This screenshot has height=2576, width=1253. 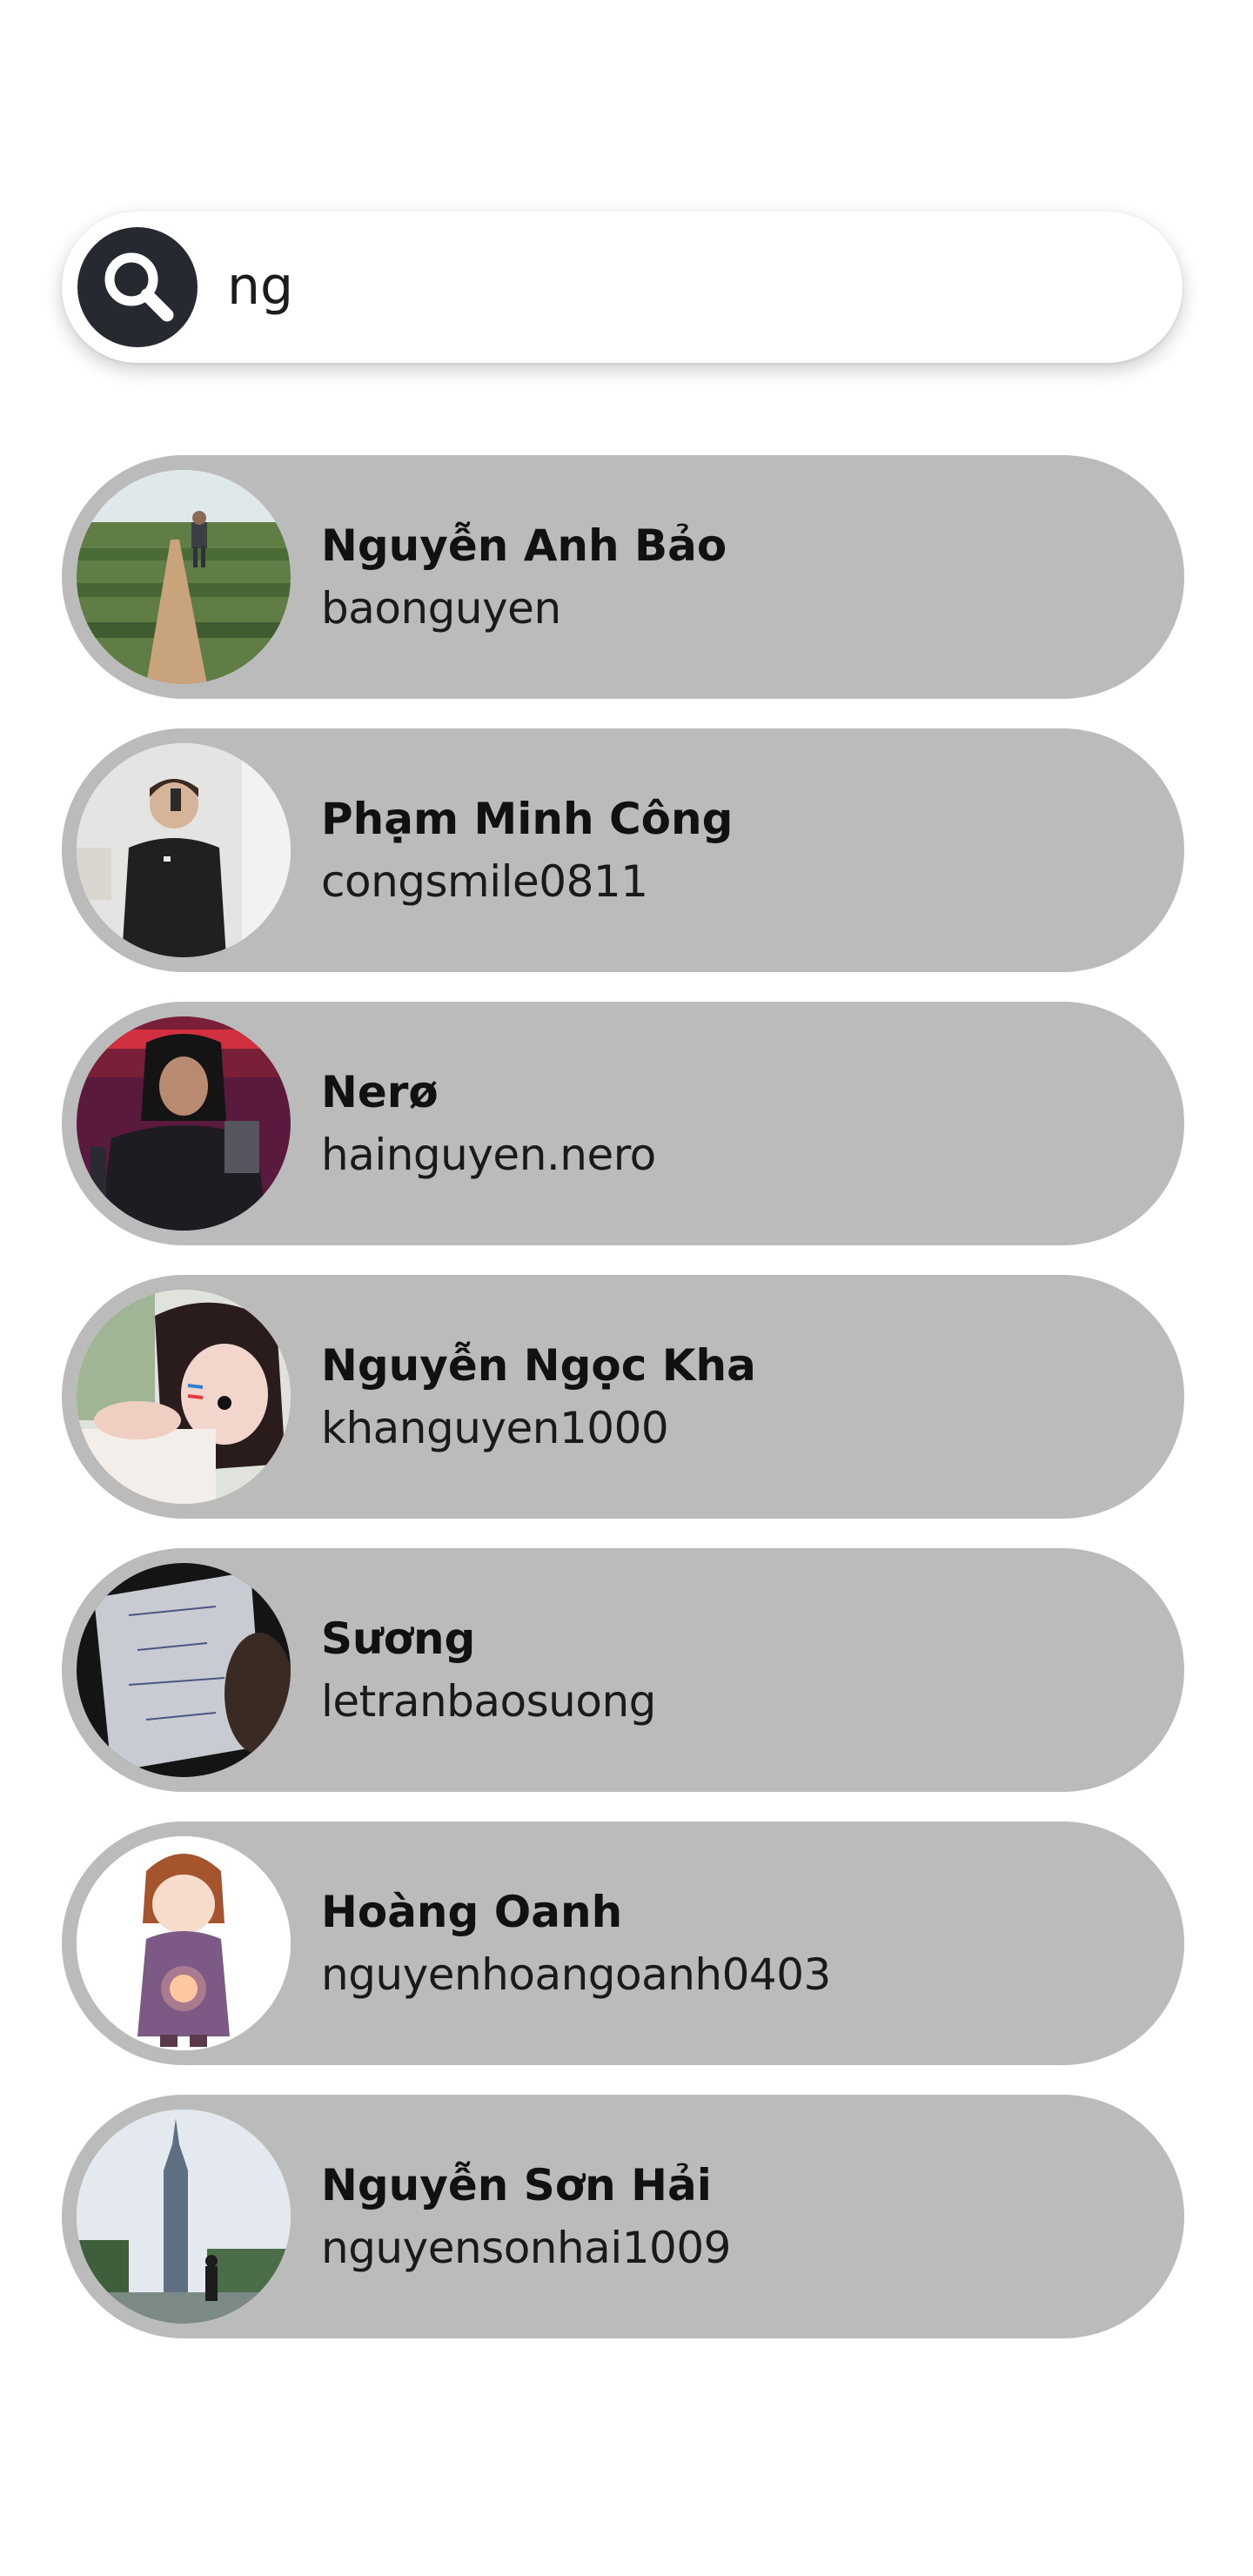 I want to click on user-result-item: Nerø hainguyen.nero, so click(x=623, y=1123).